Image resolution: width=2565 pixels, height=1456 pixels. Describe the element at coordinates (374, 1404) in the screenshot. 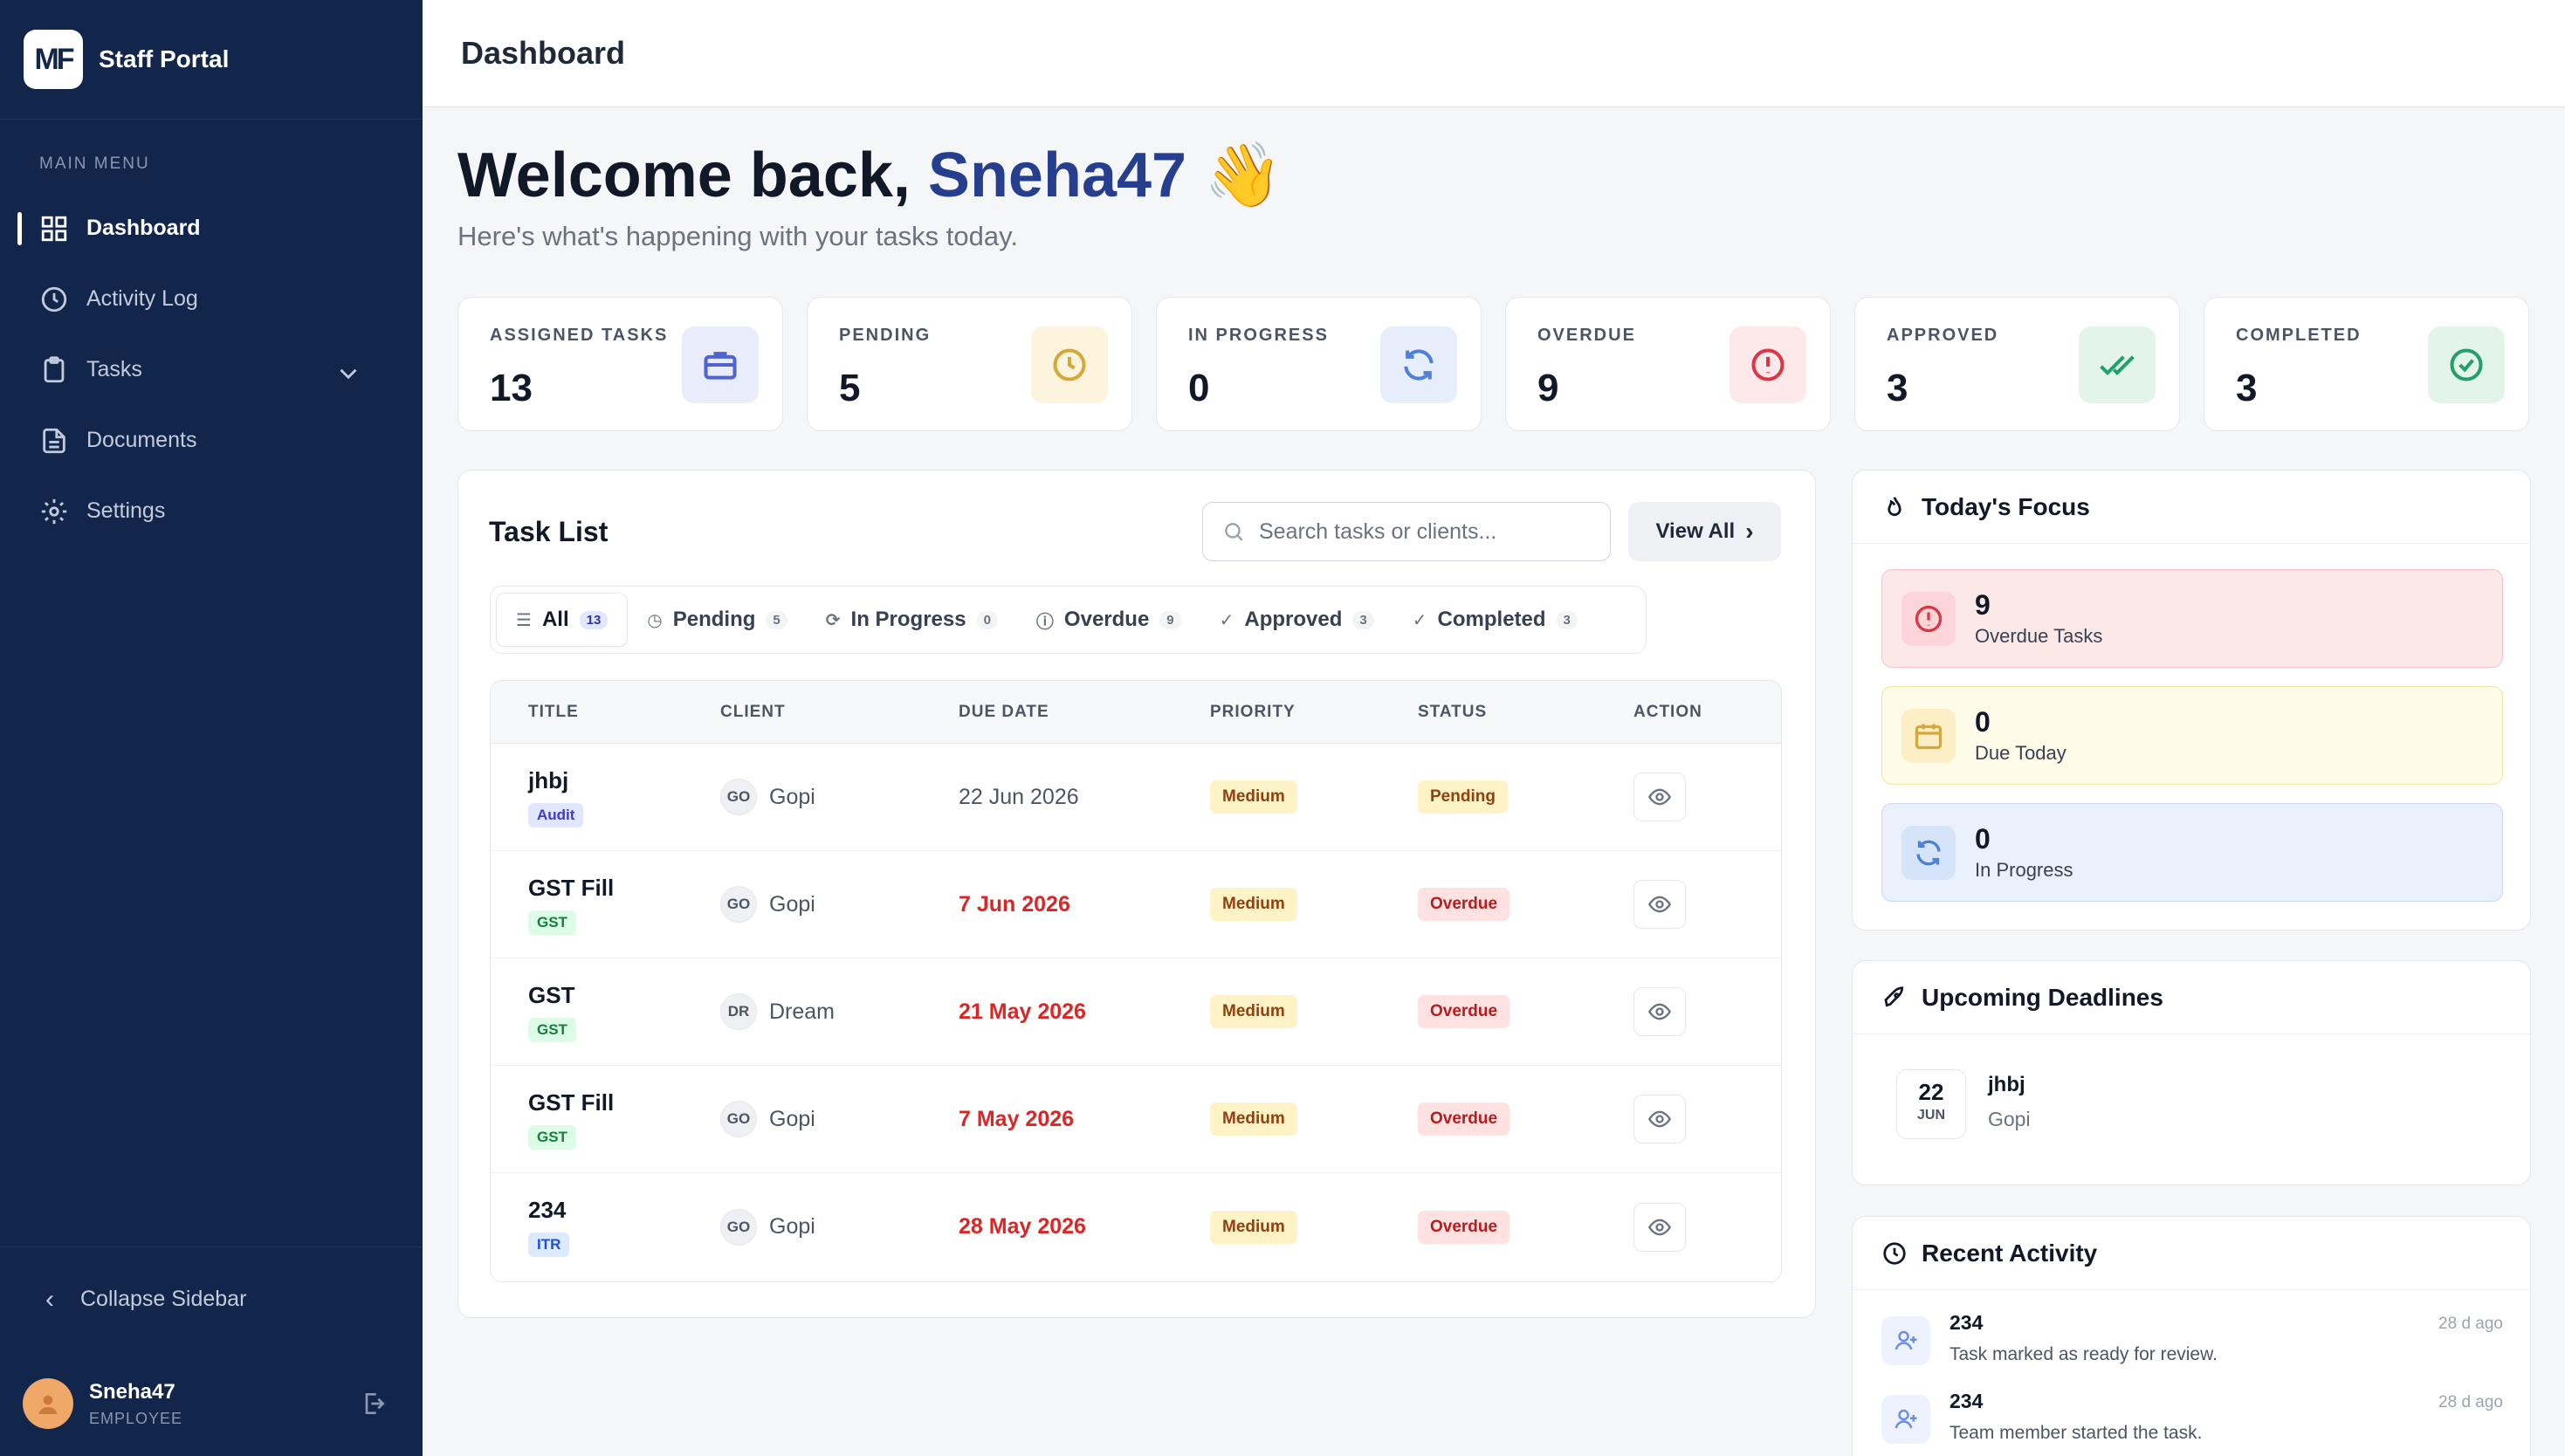

I see `logout-icon` at that location.